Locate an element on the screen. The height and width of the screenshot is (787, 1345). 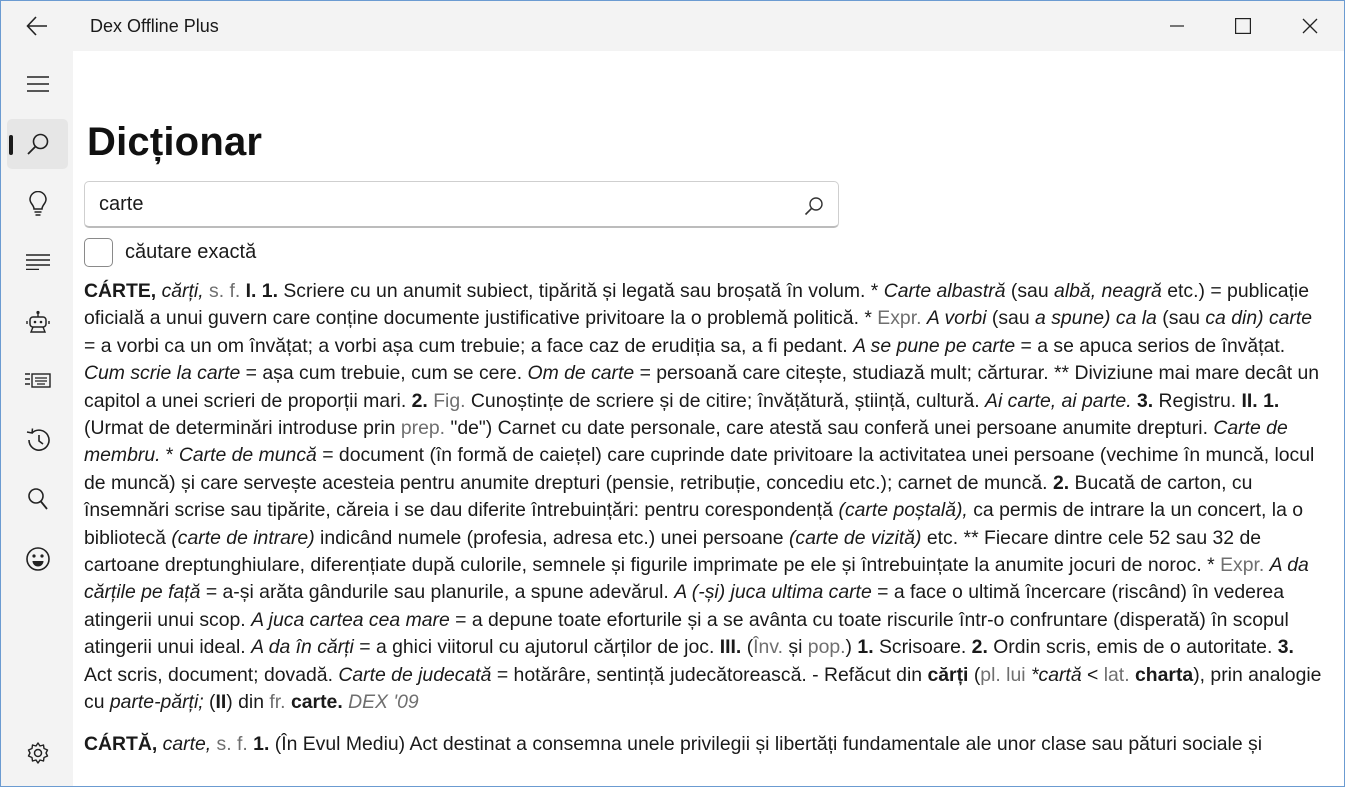
etymon: charta is located at coordinates (1164, 674).